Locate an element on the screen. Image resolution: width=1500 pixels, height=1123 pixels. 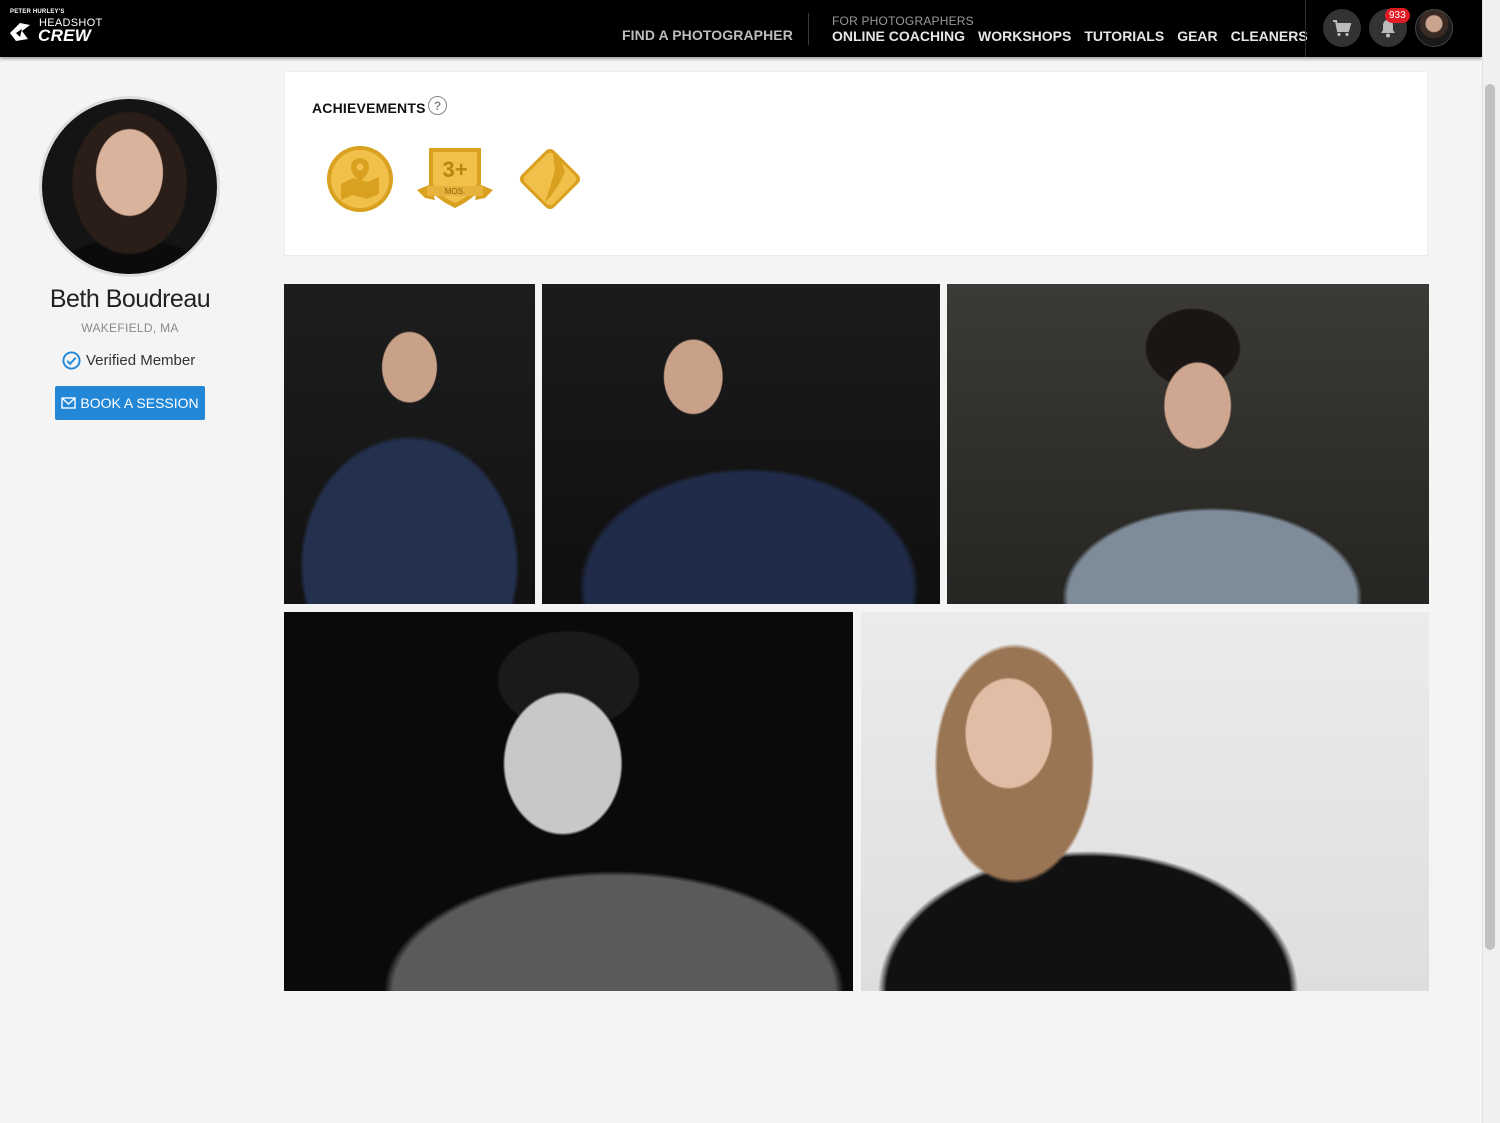
logo-mark-icon is located at coordinates (20, 32).